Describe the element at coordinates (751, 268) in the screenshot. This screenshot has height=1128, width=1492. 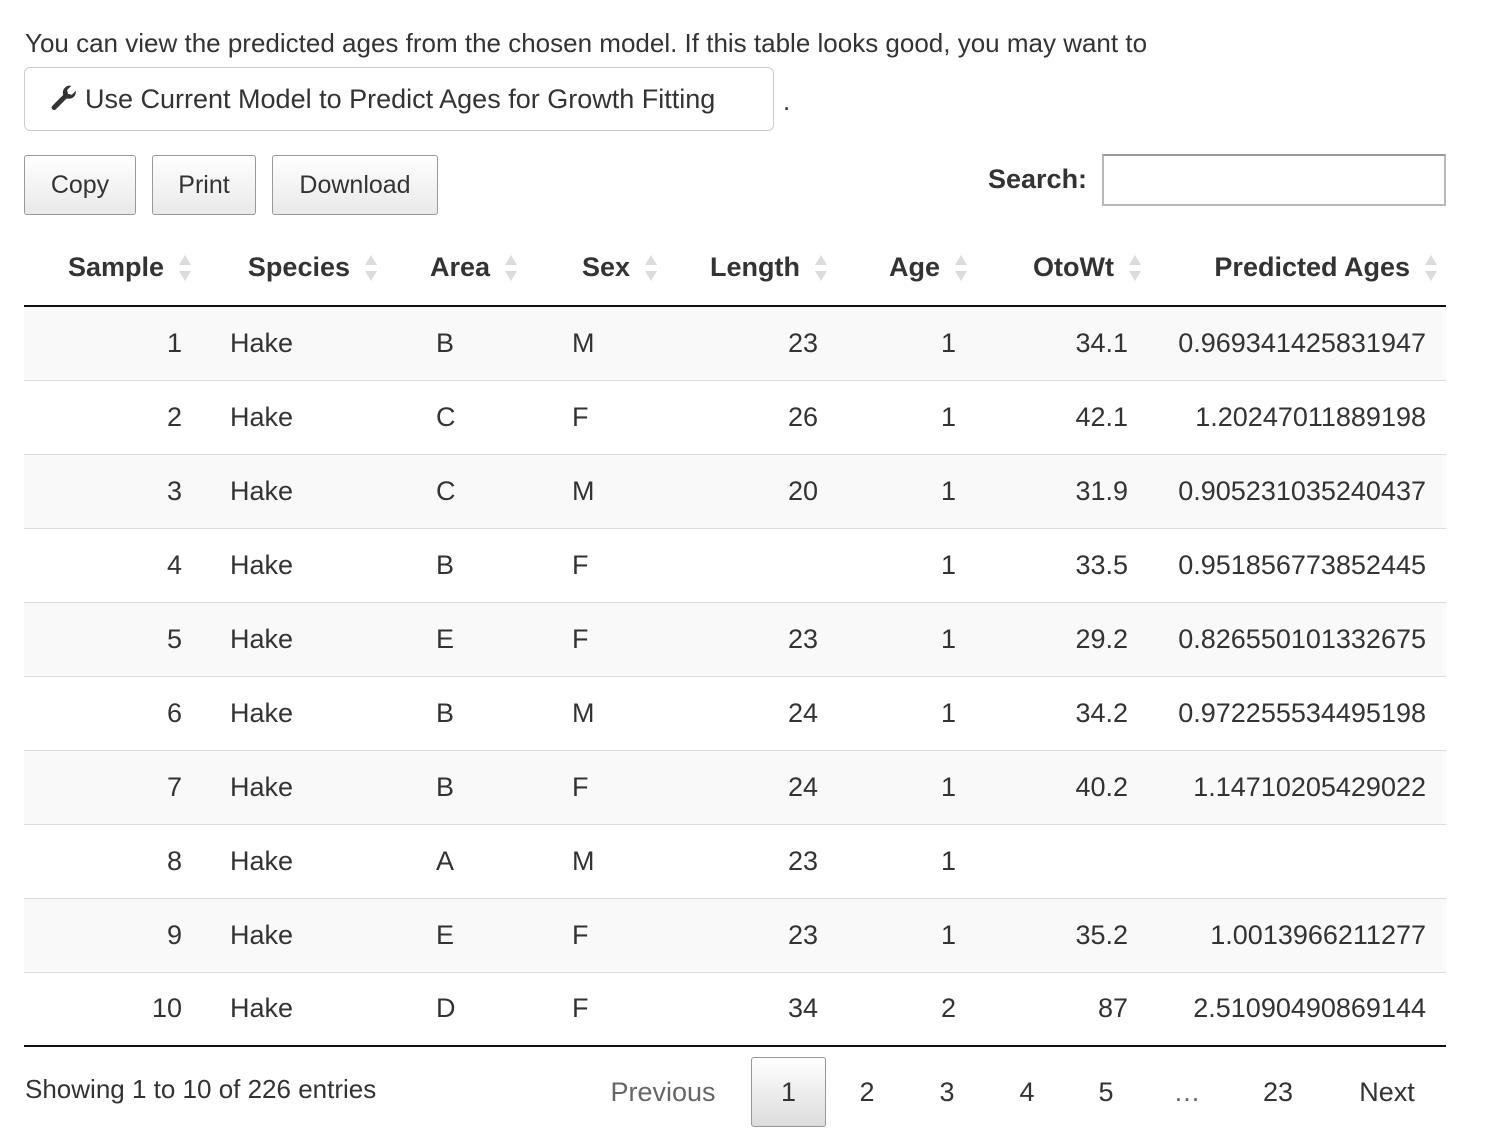
I see `column-header-length: Length` at that location.